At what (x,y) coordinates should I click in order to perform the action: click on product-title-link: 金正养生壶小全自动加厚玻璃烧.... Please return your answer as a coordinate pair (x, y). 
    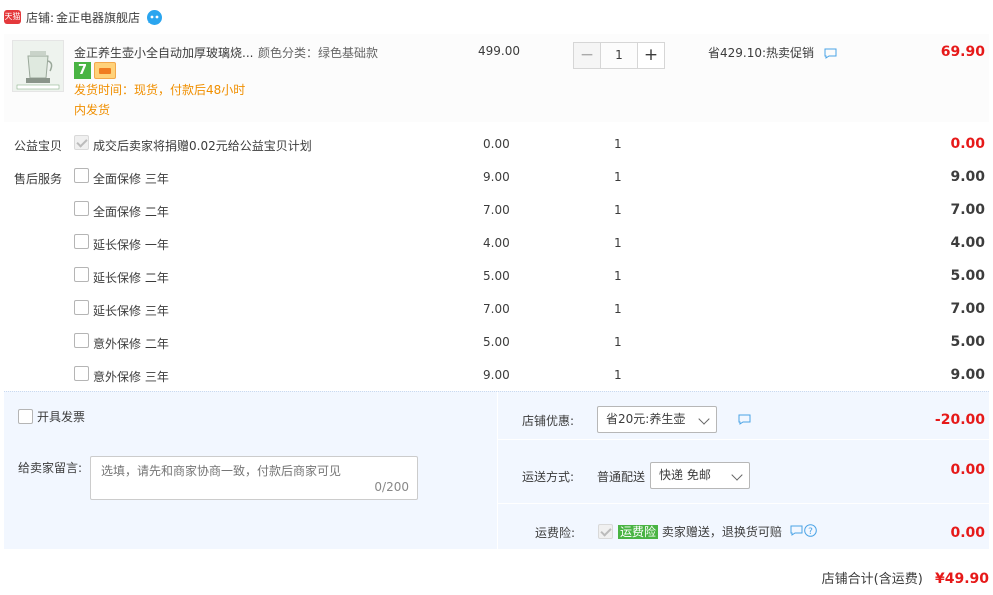
    Looking at the image, I should click on (164, 52).